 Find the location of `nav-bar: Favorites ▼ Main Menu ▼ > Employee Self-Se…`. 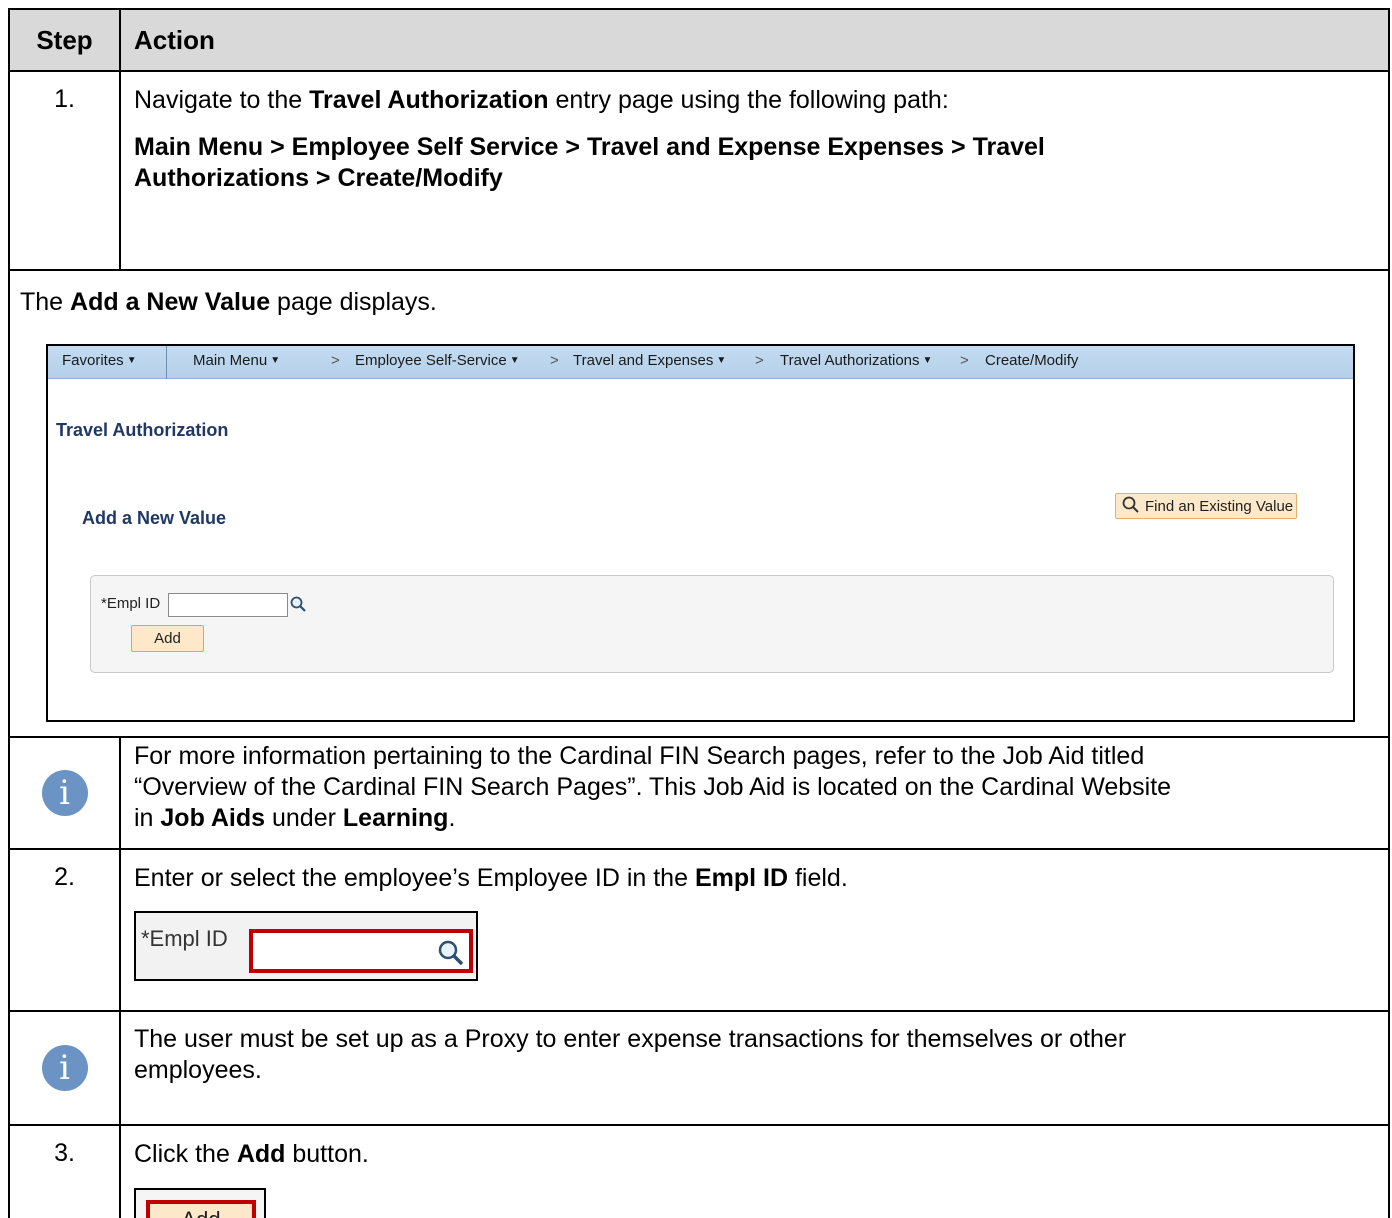

nav-bar: Favorites ▼ Main Menu ▼ > Employee Self-Se… is located at coordinates (700, 362).